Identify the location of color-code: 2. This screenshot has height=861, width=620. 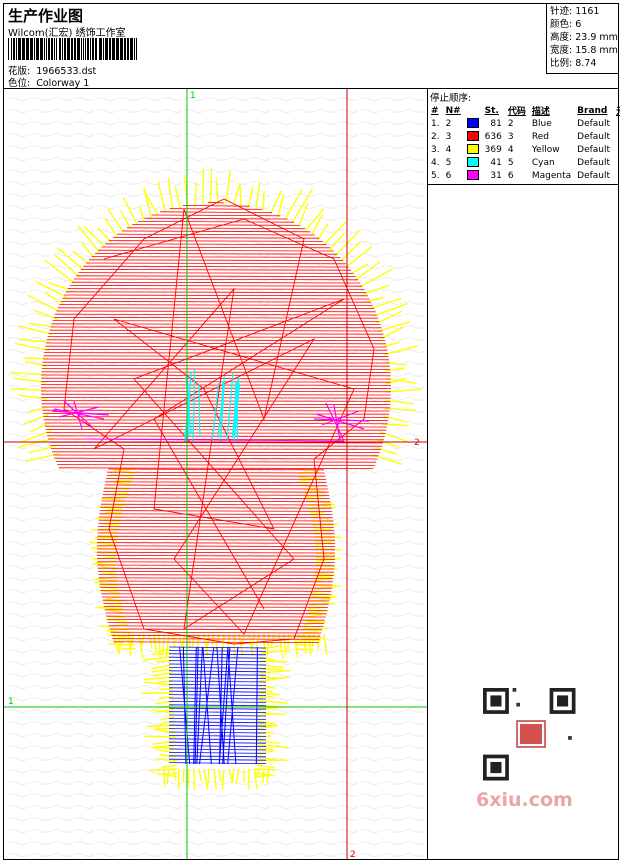
(510, 123).